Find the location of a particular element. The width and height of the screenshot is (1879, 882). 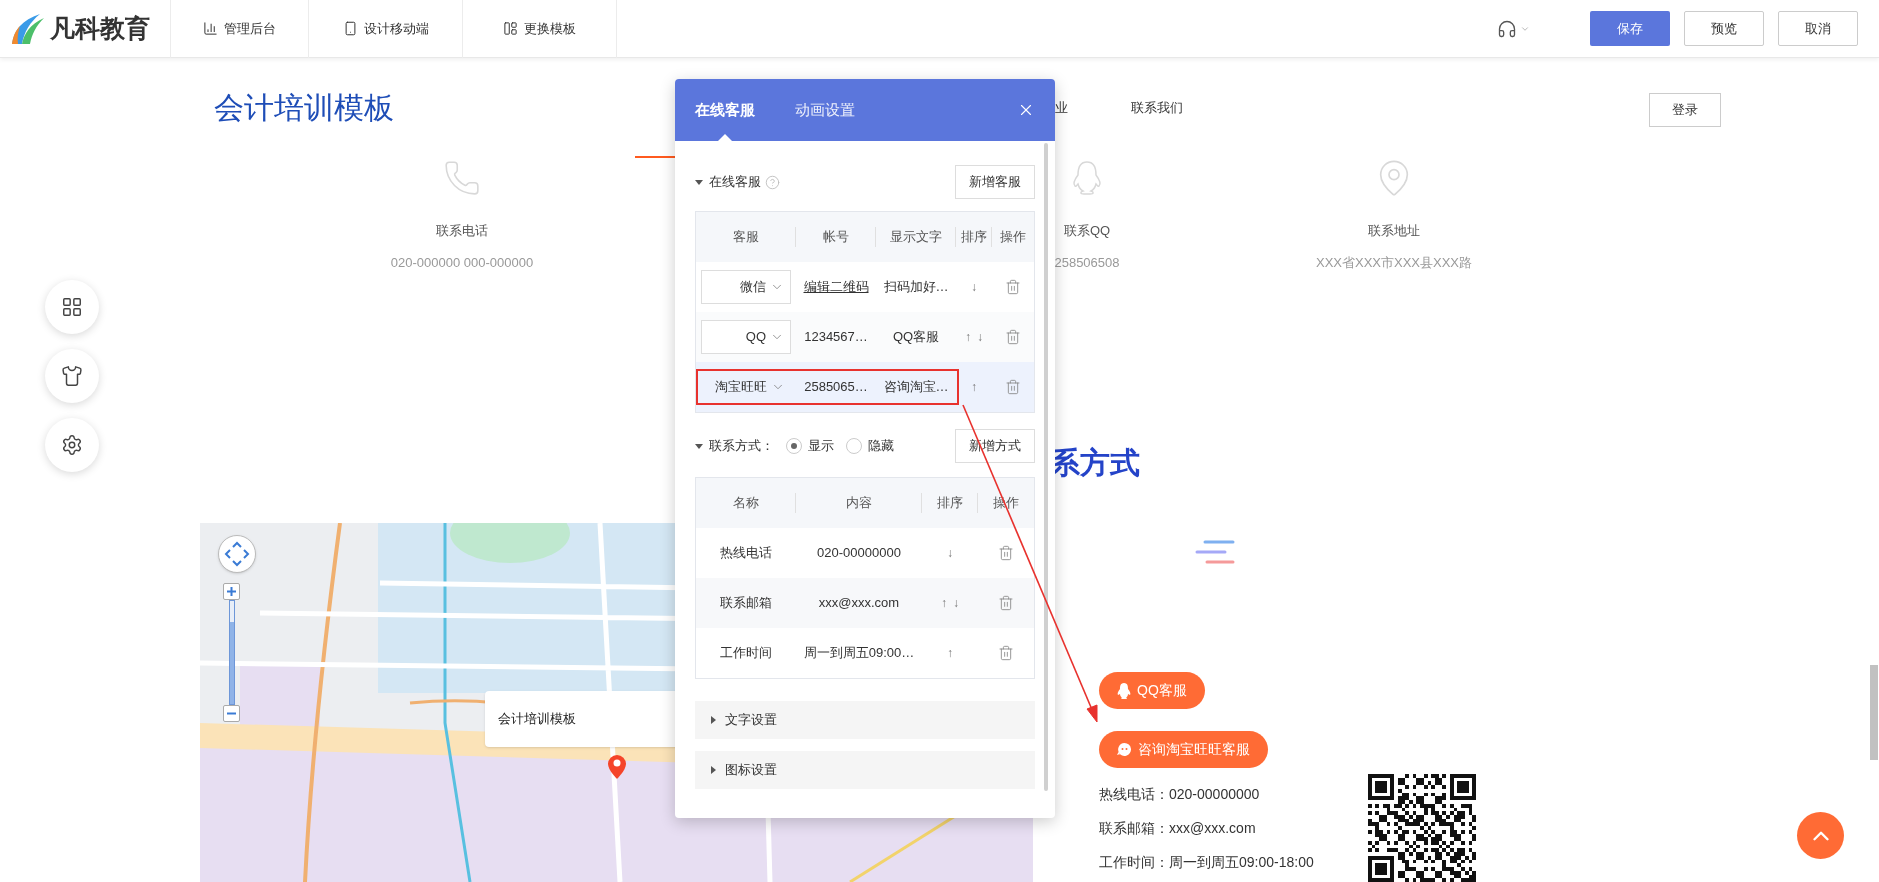

section-title: 联系方式： is located at coordinates (741, 446).